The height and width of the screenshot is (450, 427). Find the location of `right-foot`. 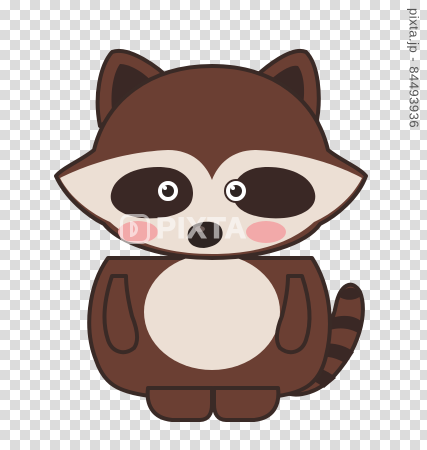

right-foot is located at coordinates (246, 404).